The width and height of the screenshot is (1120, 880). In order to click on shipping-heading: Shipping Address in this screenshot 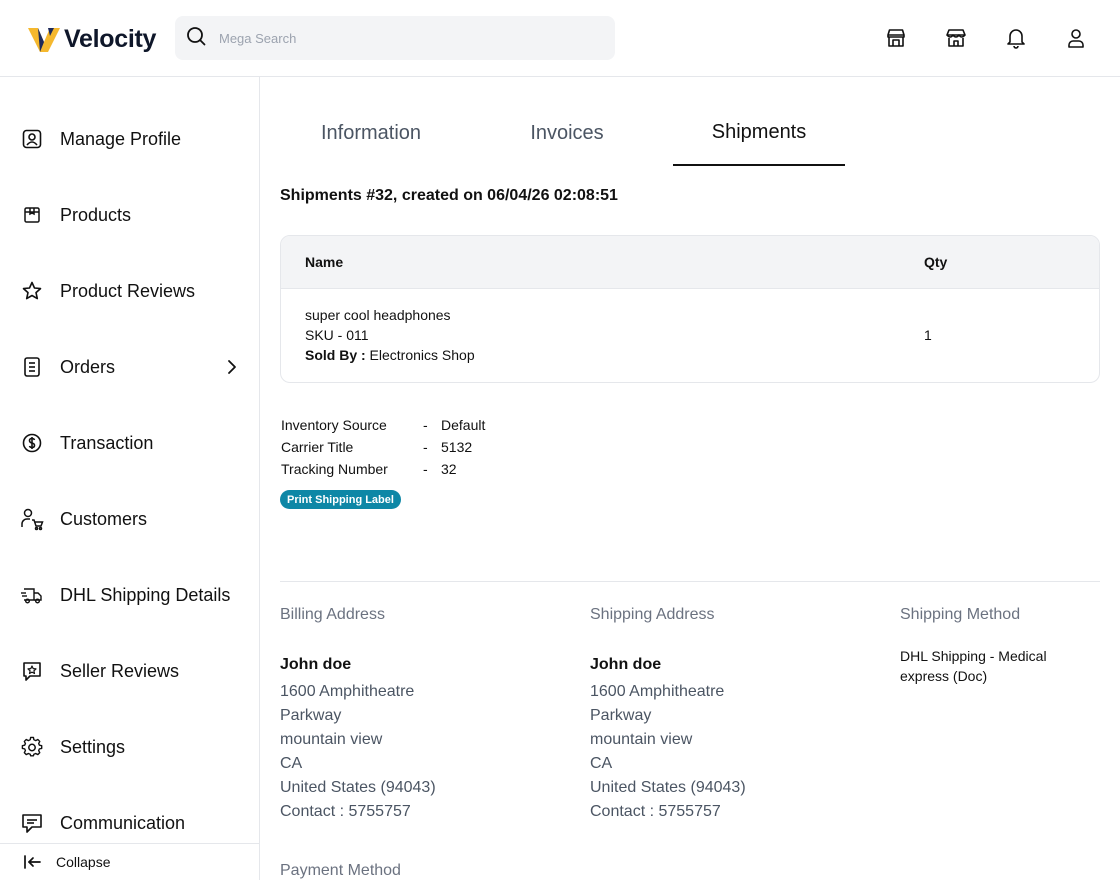, I will do `click(652, 614)`.